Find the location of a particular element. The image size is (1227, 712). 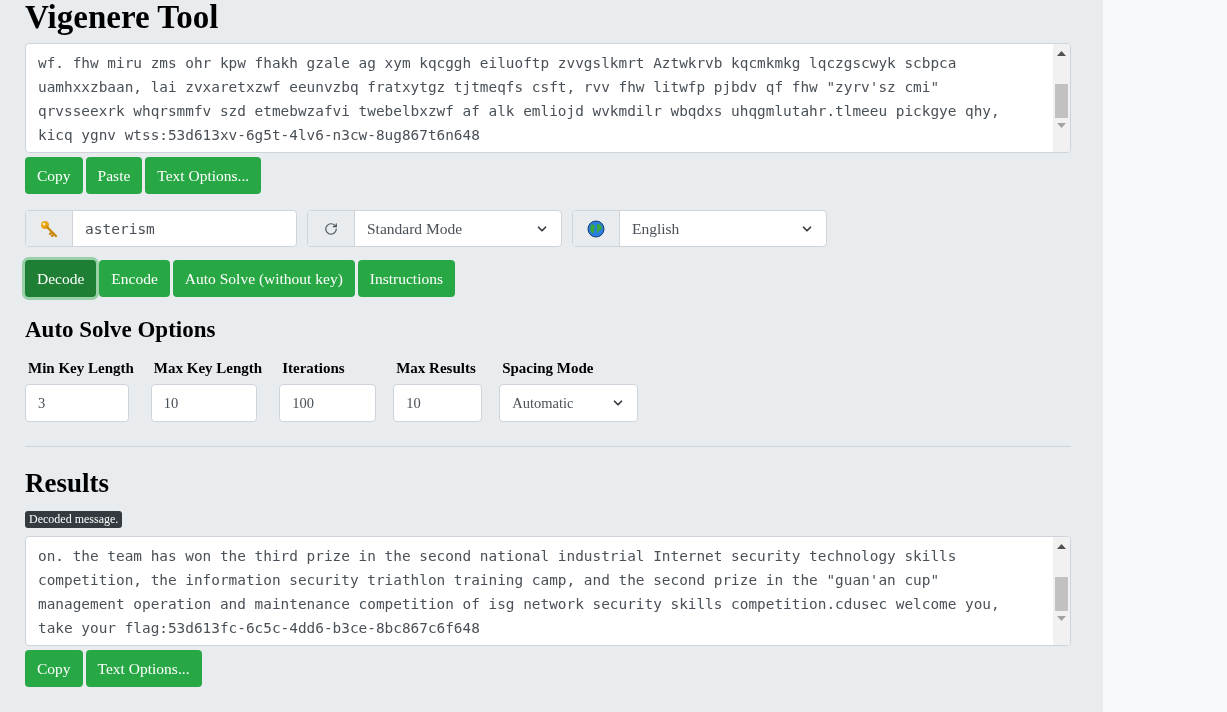

field-label: Spacing Mode is located at coordinates (548, 368).